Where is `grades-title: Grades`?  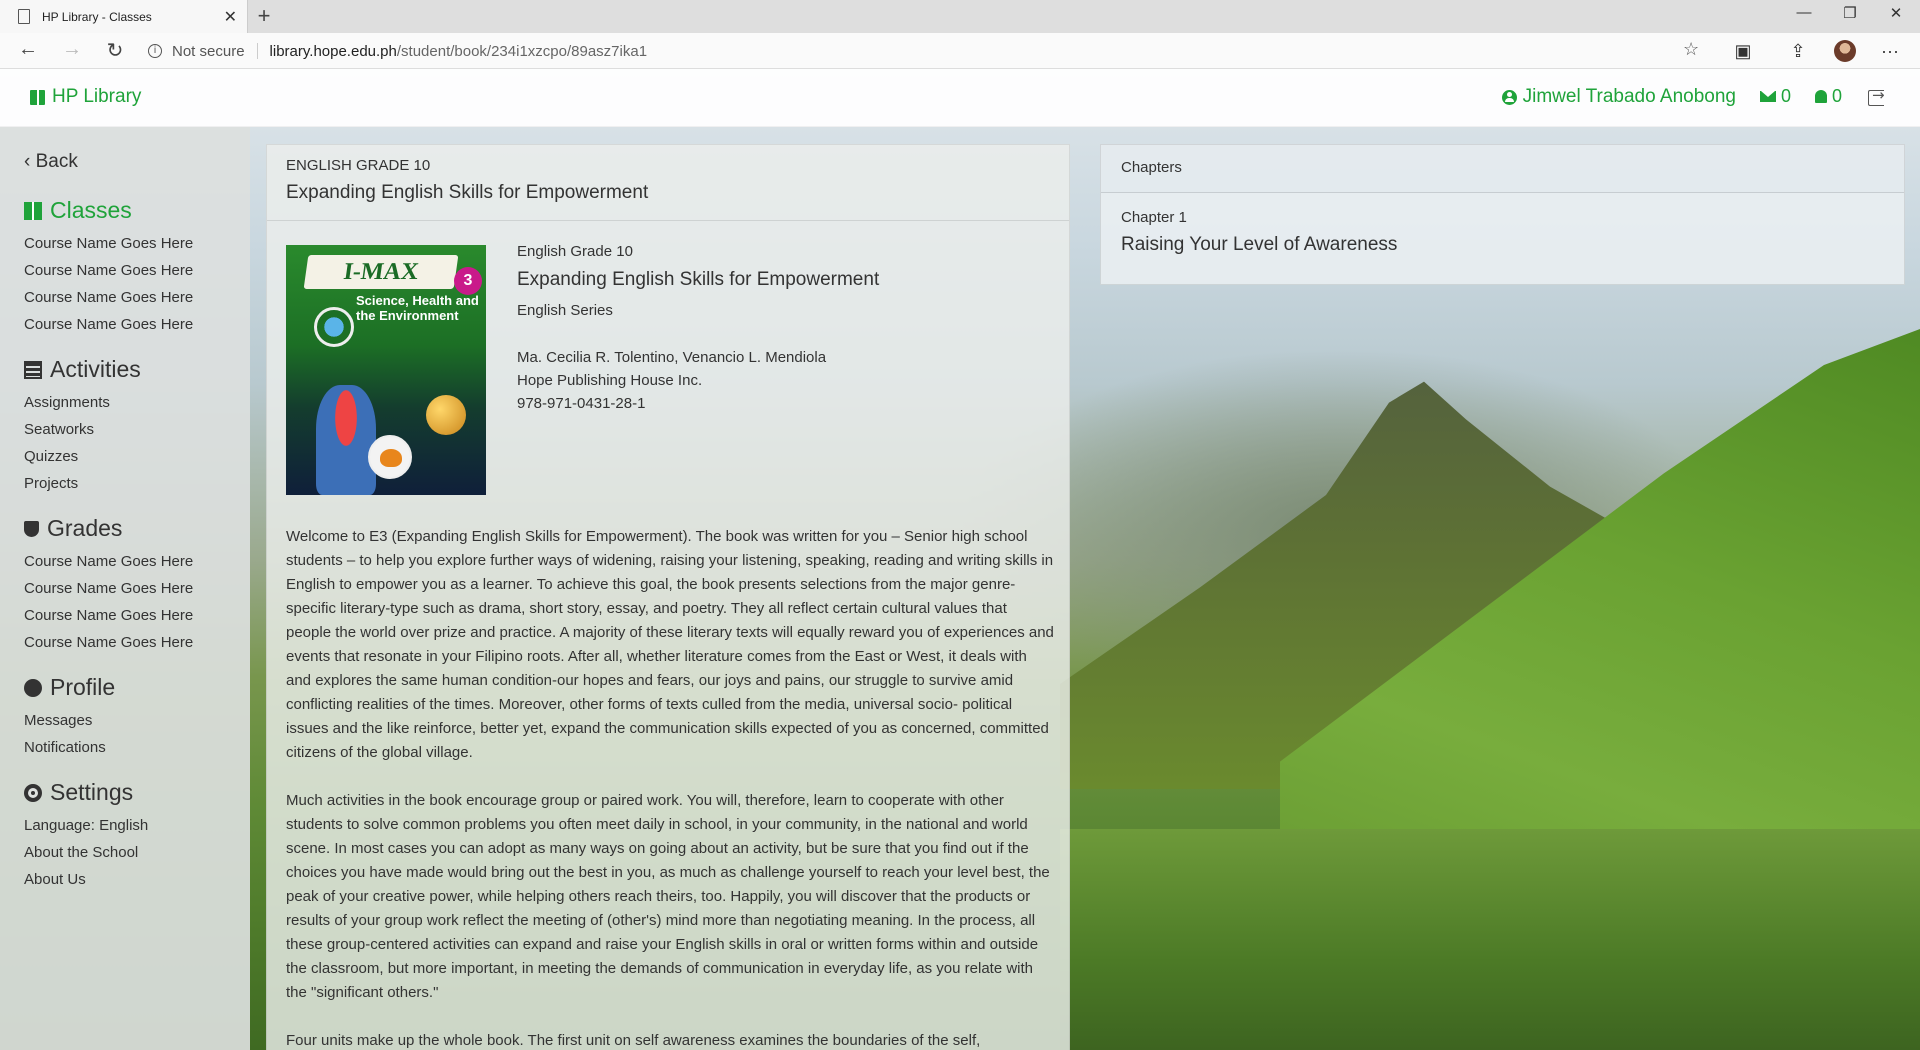 grades-title: Grades is located at coordinates (125, 528).